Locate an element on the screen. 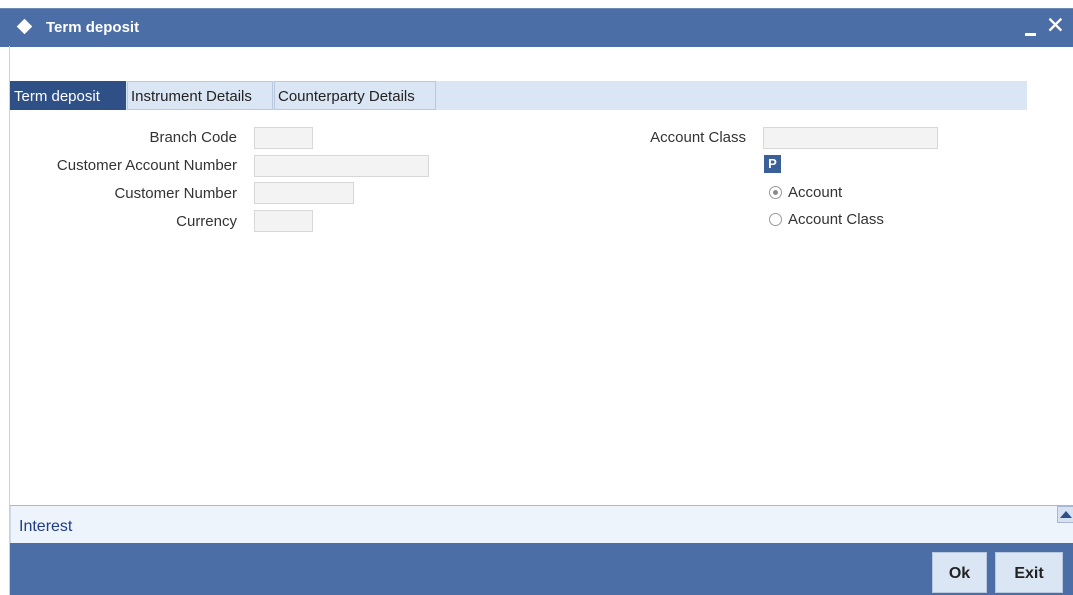 This screenshot has height=595, width=1073. tab-instrument-details: Instrument Details is located at coordinates (200, 95).